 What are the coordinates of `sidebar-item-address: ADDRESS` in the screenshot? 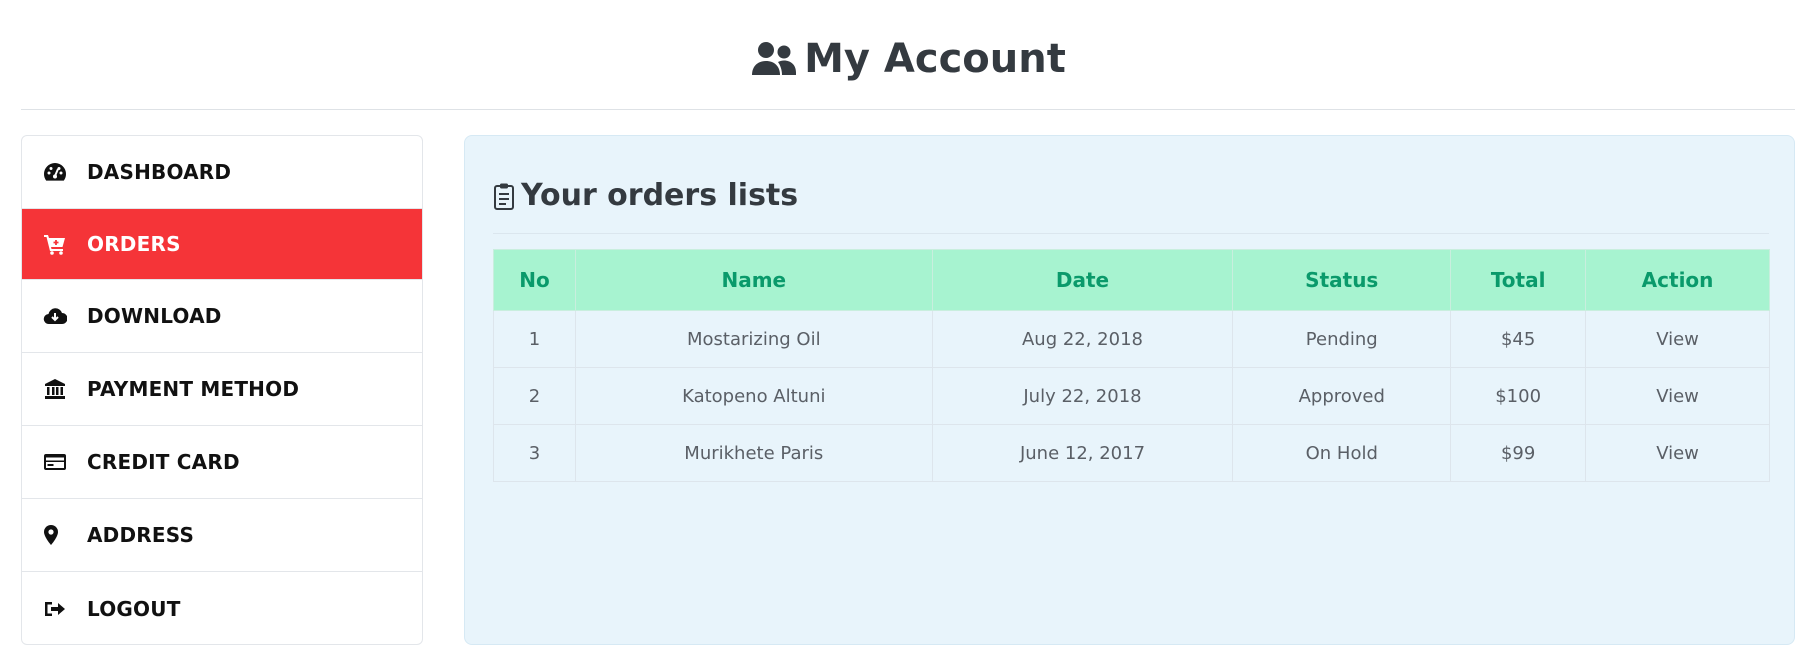 It's located at (222, 535).